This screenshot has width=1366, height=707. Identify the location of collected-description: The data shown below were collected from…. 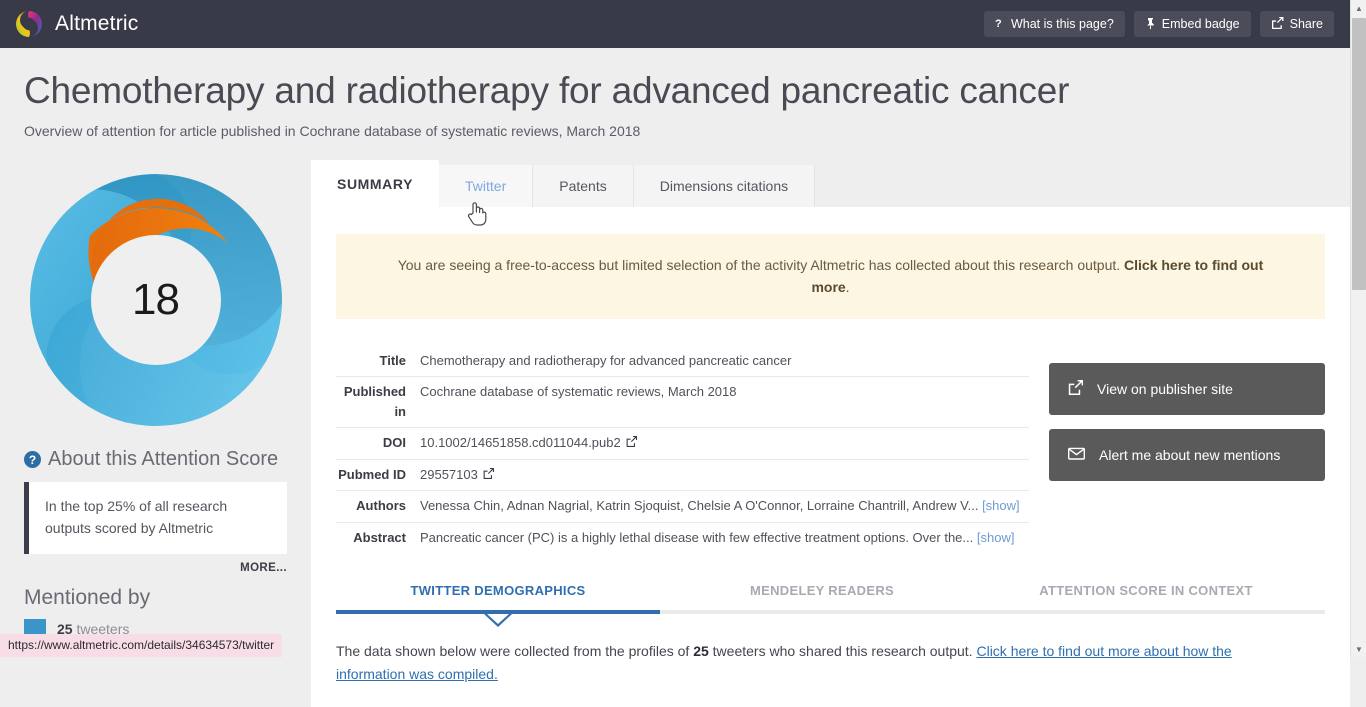
(818, 663).